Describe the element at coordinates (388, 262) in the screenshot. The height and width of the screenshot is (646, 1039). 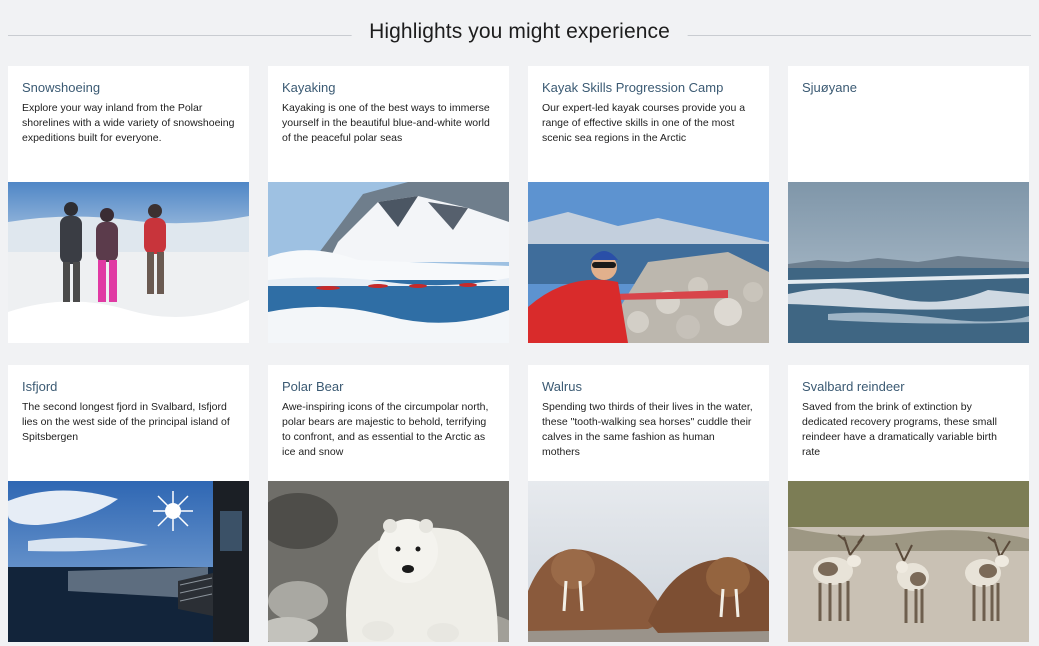
I see `kayakers-glacier-image` at that location.